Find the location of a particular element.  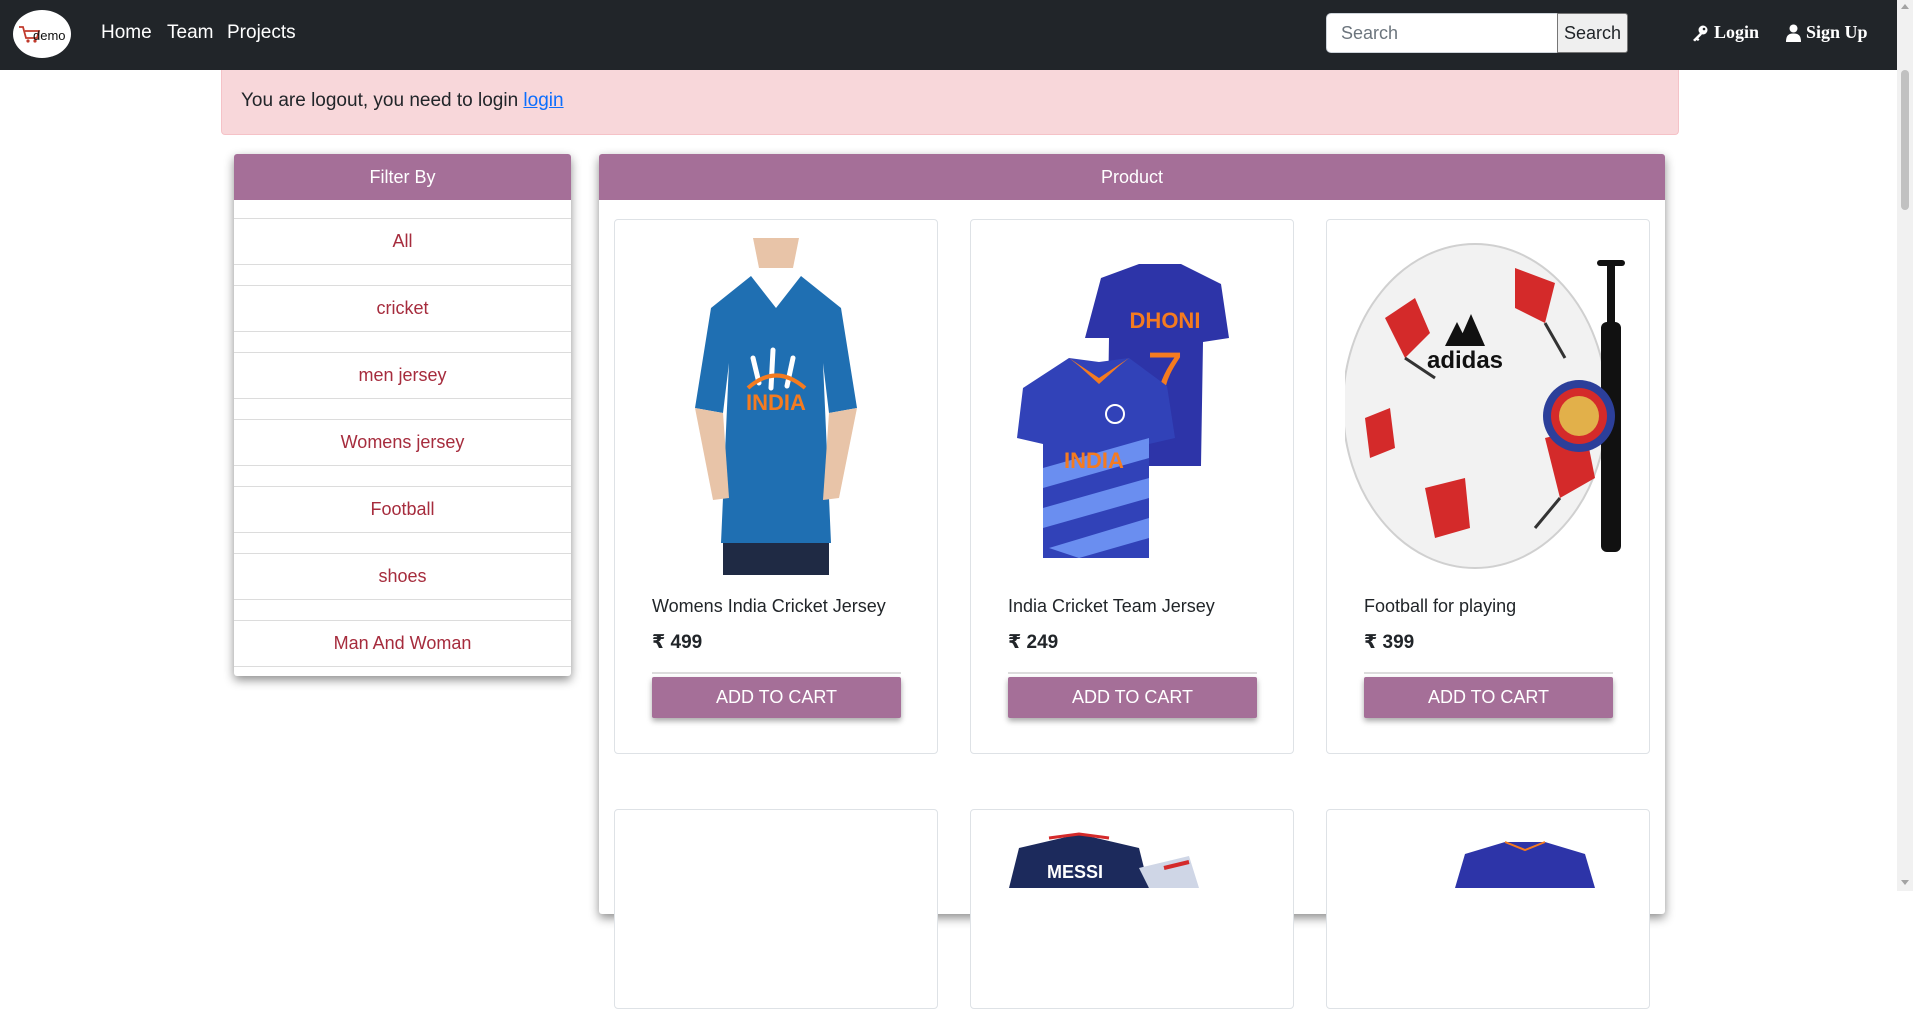

login-label: Login is located at coordinates (1737, 32).